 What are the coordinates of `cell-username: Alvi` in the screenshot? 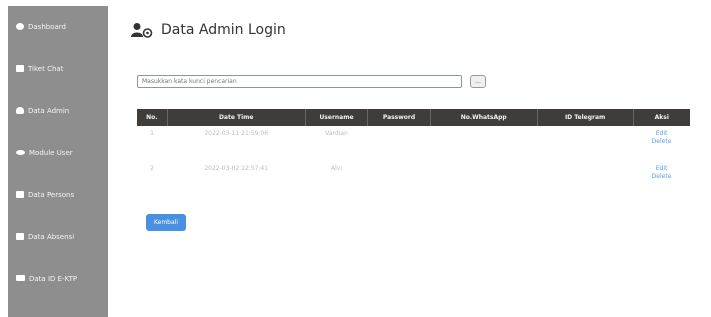 It's located at (336, 168).